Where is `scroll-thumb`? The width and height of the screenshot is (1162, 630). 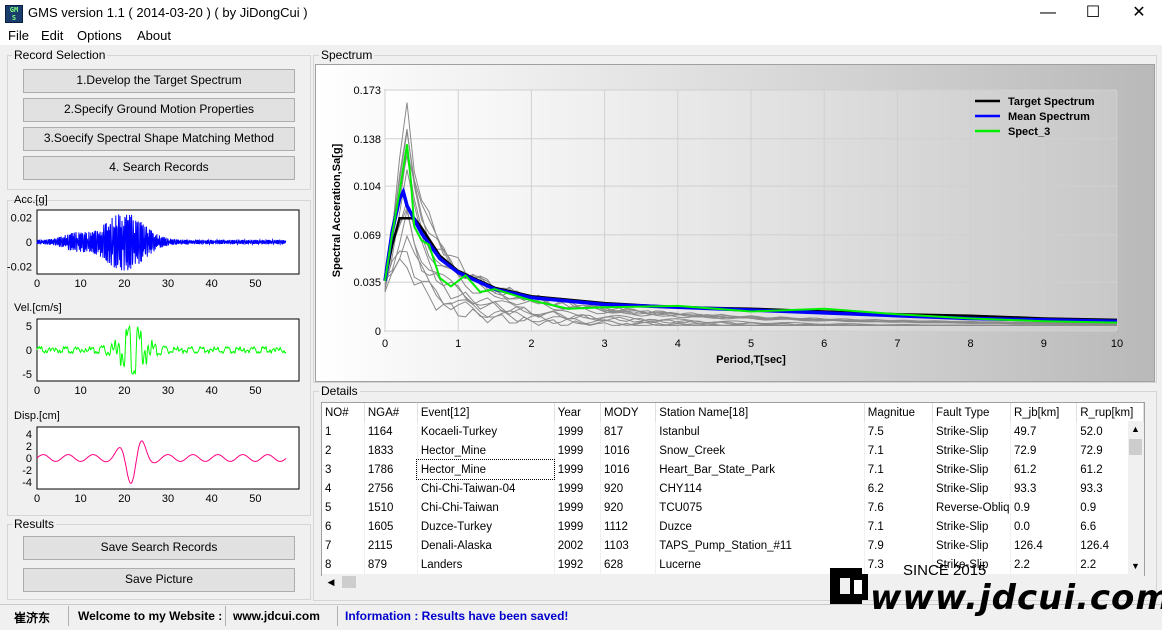
scroll-thumb is located at coordinates (1135, 447).